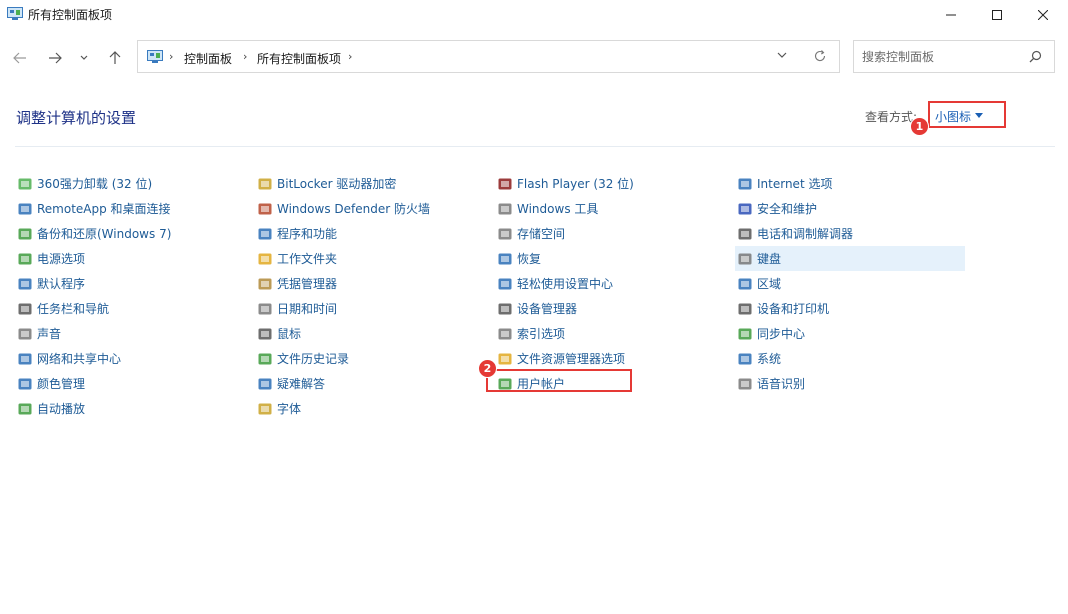 Image resolution: width=1068 pixels, height=614 pixels. I want to click on control-panel-item-label: 鼠标, so click(289, 333).